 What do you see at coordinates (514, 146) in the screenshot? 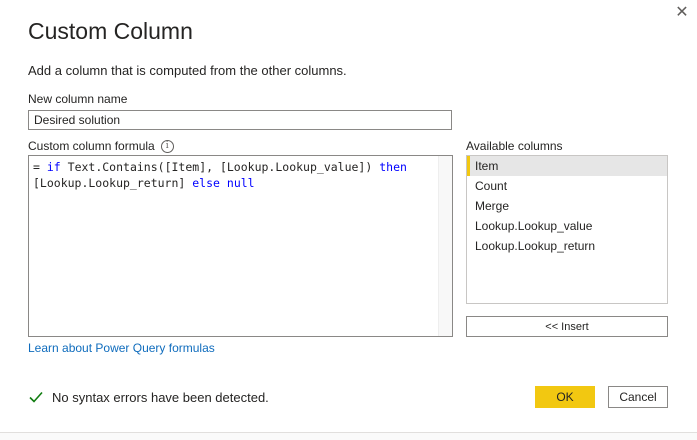
I see `available-columns-label: Available columns` at bounding box center [514, 146].